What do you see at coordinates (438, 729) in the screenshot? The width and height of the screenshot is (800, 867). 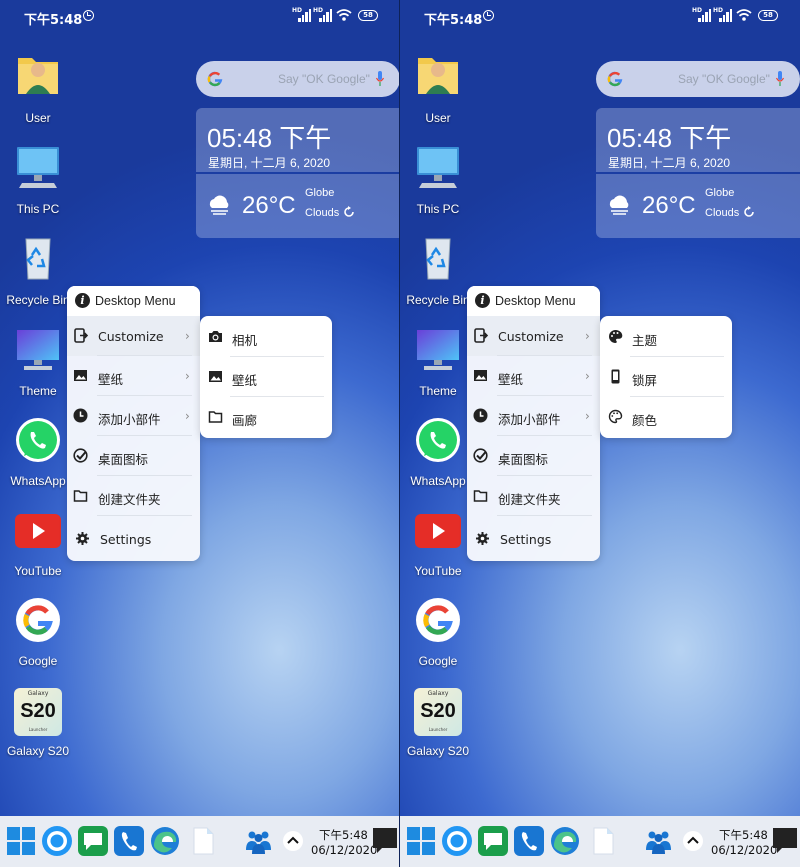 I see `badge-bottom-text: Launcher` at bounding box center [438, 729].